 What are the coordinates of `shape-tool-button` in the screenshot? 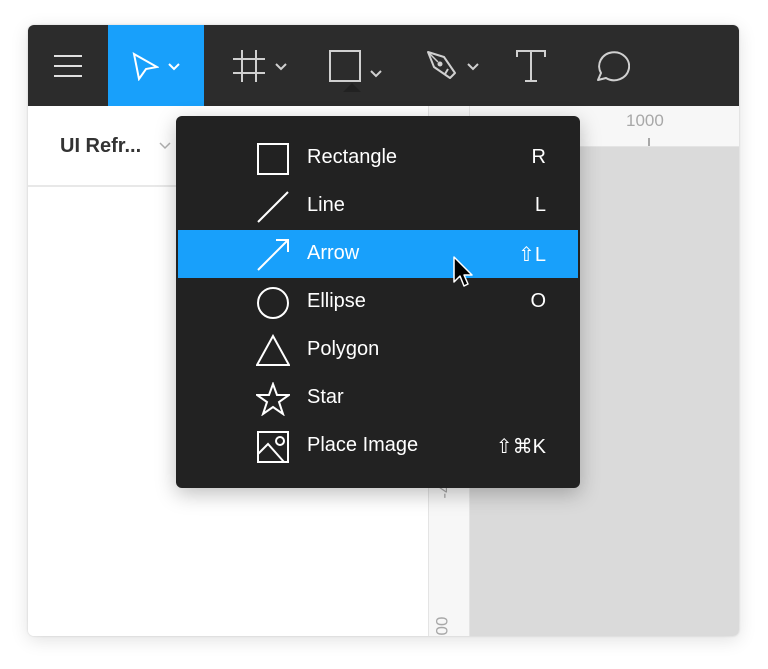 It's located at (356, 65).